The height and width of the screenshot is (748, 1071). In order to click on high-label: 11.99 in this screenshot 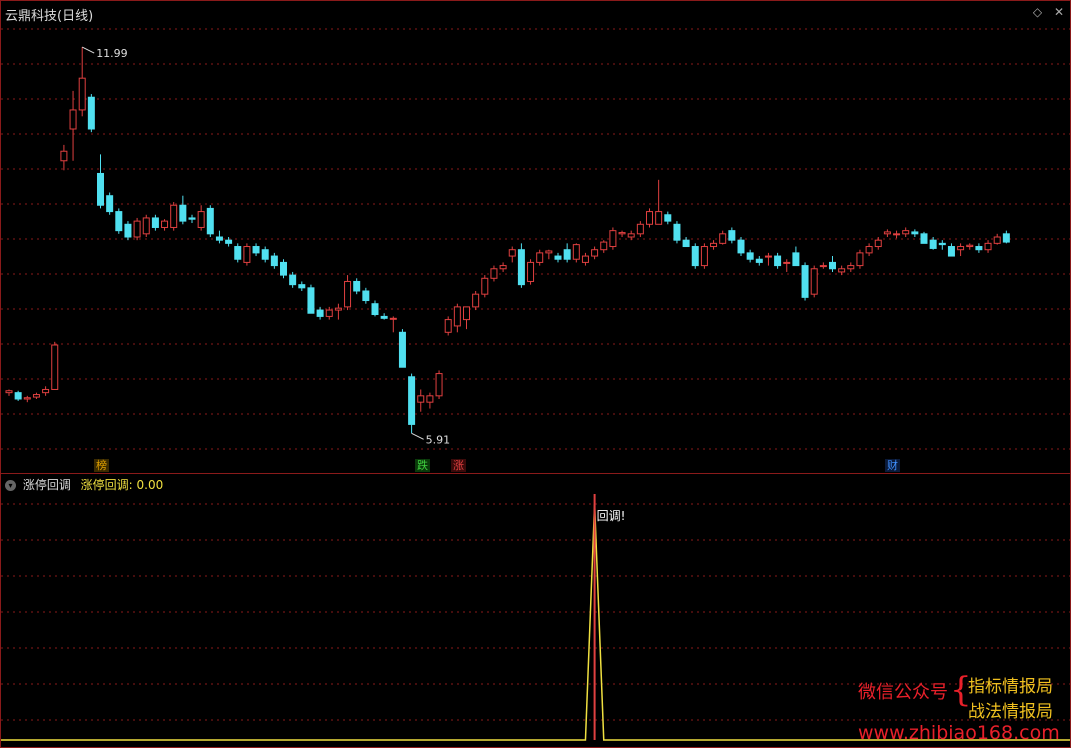, I will do `click(112, 53)`.